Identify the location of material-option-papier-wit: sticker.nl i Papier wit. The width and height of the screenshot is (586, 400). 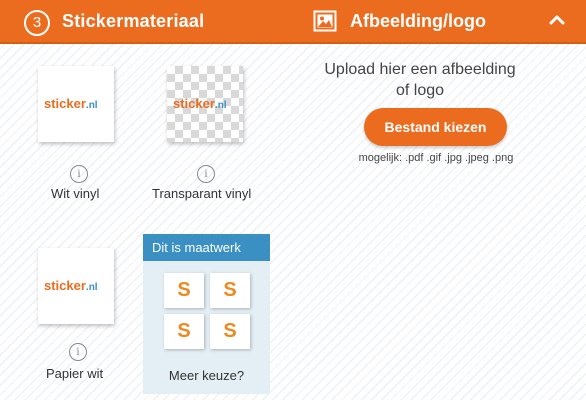
(79, 315).